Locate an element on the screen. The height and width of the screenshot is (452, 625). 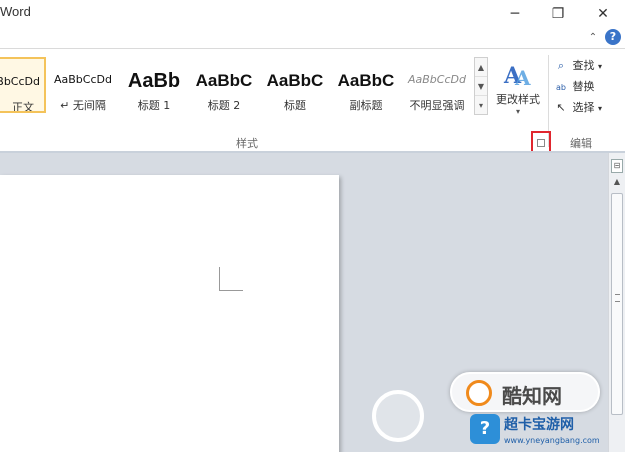
change-styles-button: A A 更改样式 ▾ is located at coordinates (518, 90).